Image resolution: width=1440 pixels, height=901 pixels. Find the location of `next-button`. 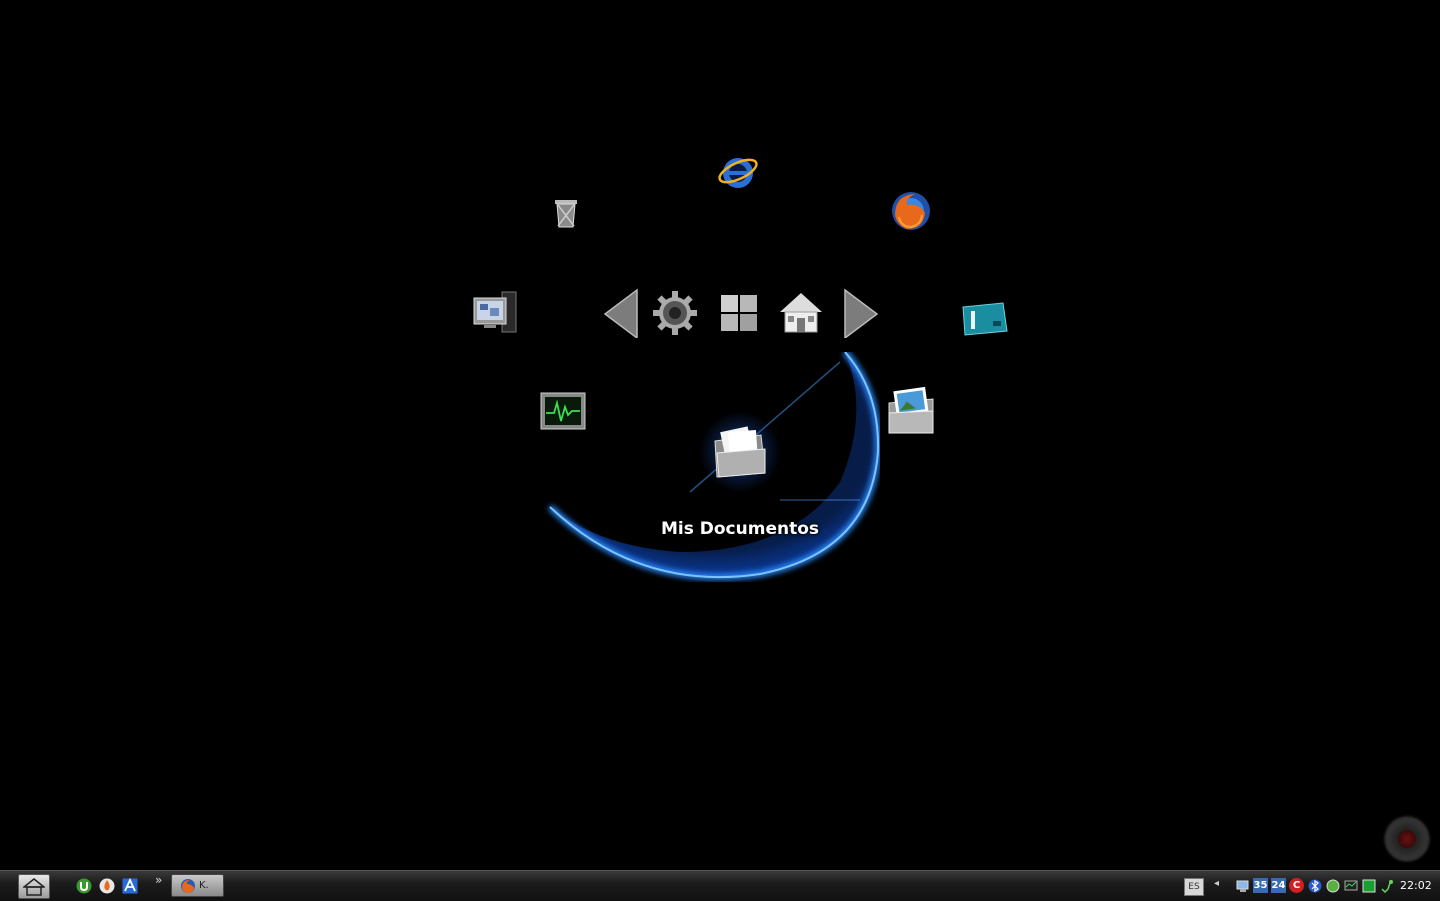

next-button is located at coordinates (861, 313).